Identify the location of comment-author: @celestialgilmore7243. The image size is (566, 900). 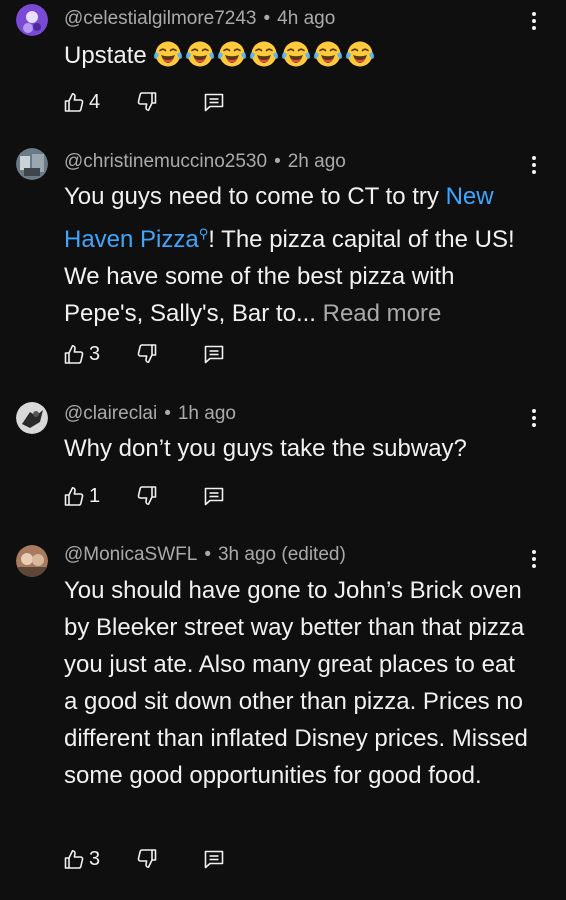
(160, 18).